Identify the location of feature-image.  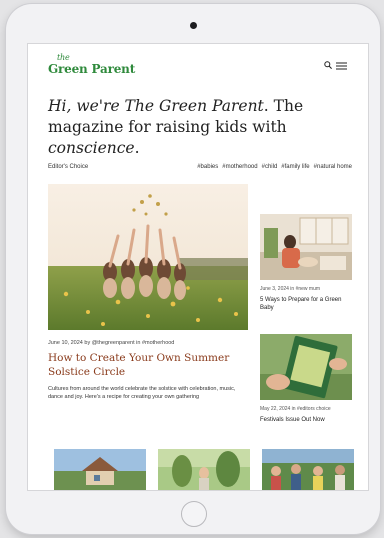
(148, 257).